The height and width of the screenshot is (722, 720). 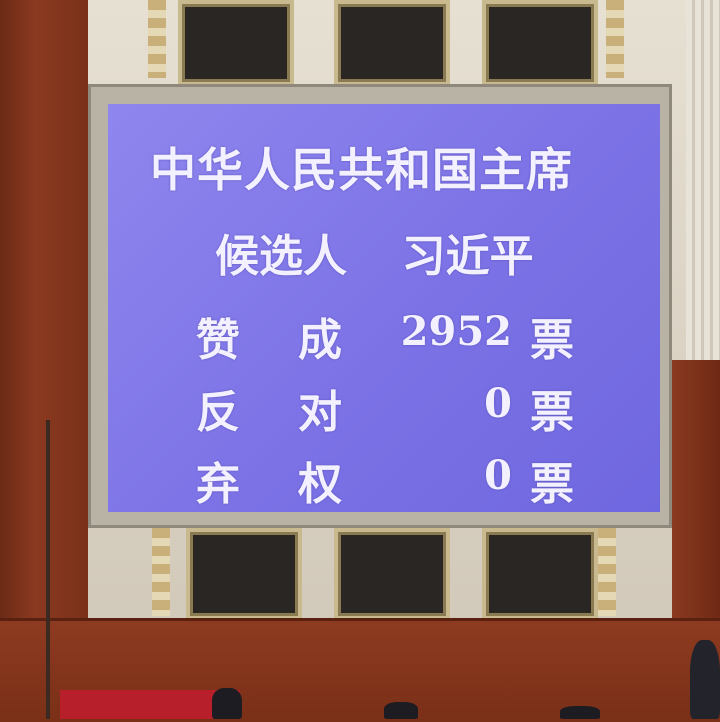 I want to click on column-right, so click(x=703, y=180).